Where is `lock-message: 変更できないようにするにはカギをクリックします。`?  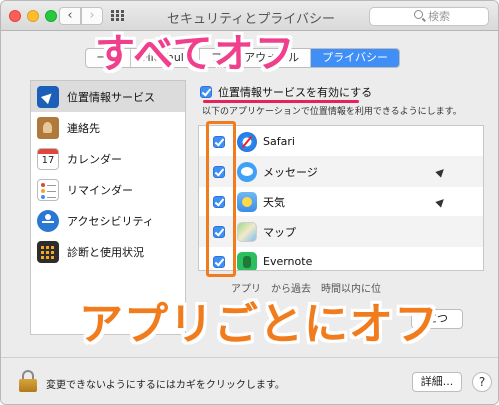 lock-message: 変更できないようにするにはカギをクリックします。 is located at coordinates (165, 385).